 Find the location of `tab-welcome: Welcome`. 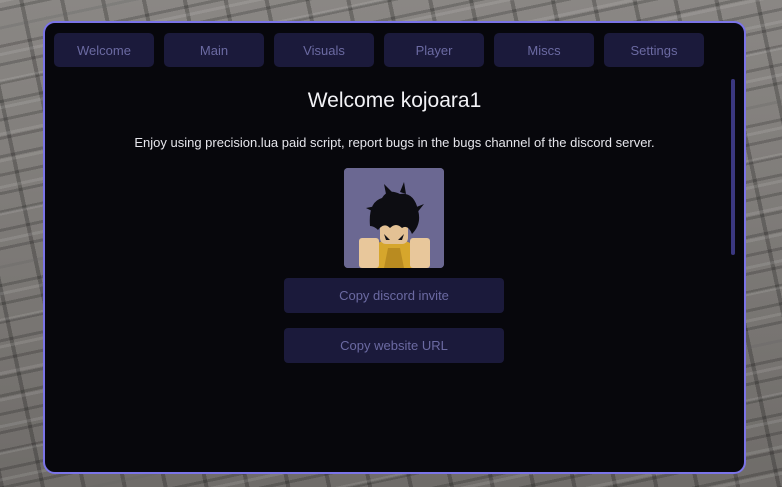

tab-welcome: Welcome is located at coordinates (104, 50).